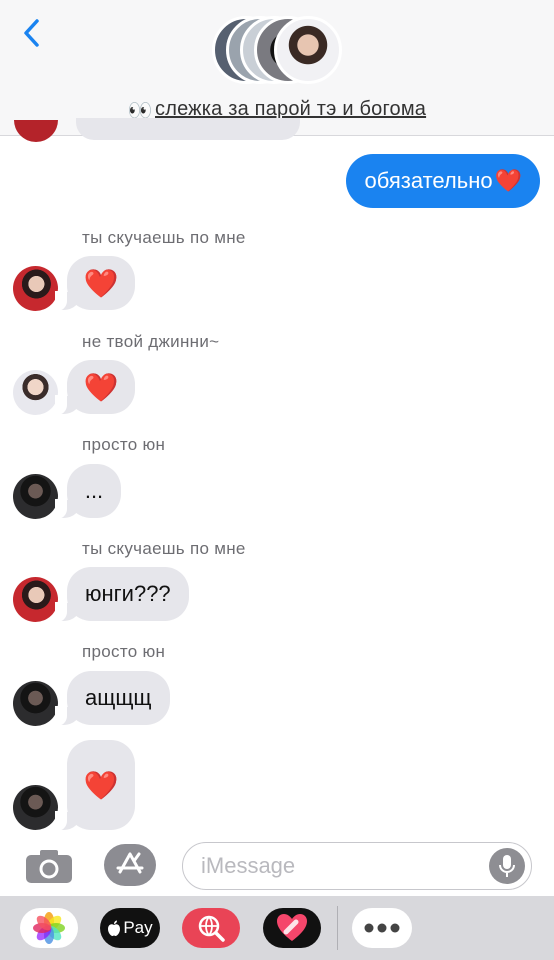 Image resolution: width=554 pixels, height=960 pixels. I want to click on apple-pay-button: Pay, so click(130, 928).